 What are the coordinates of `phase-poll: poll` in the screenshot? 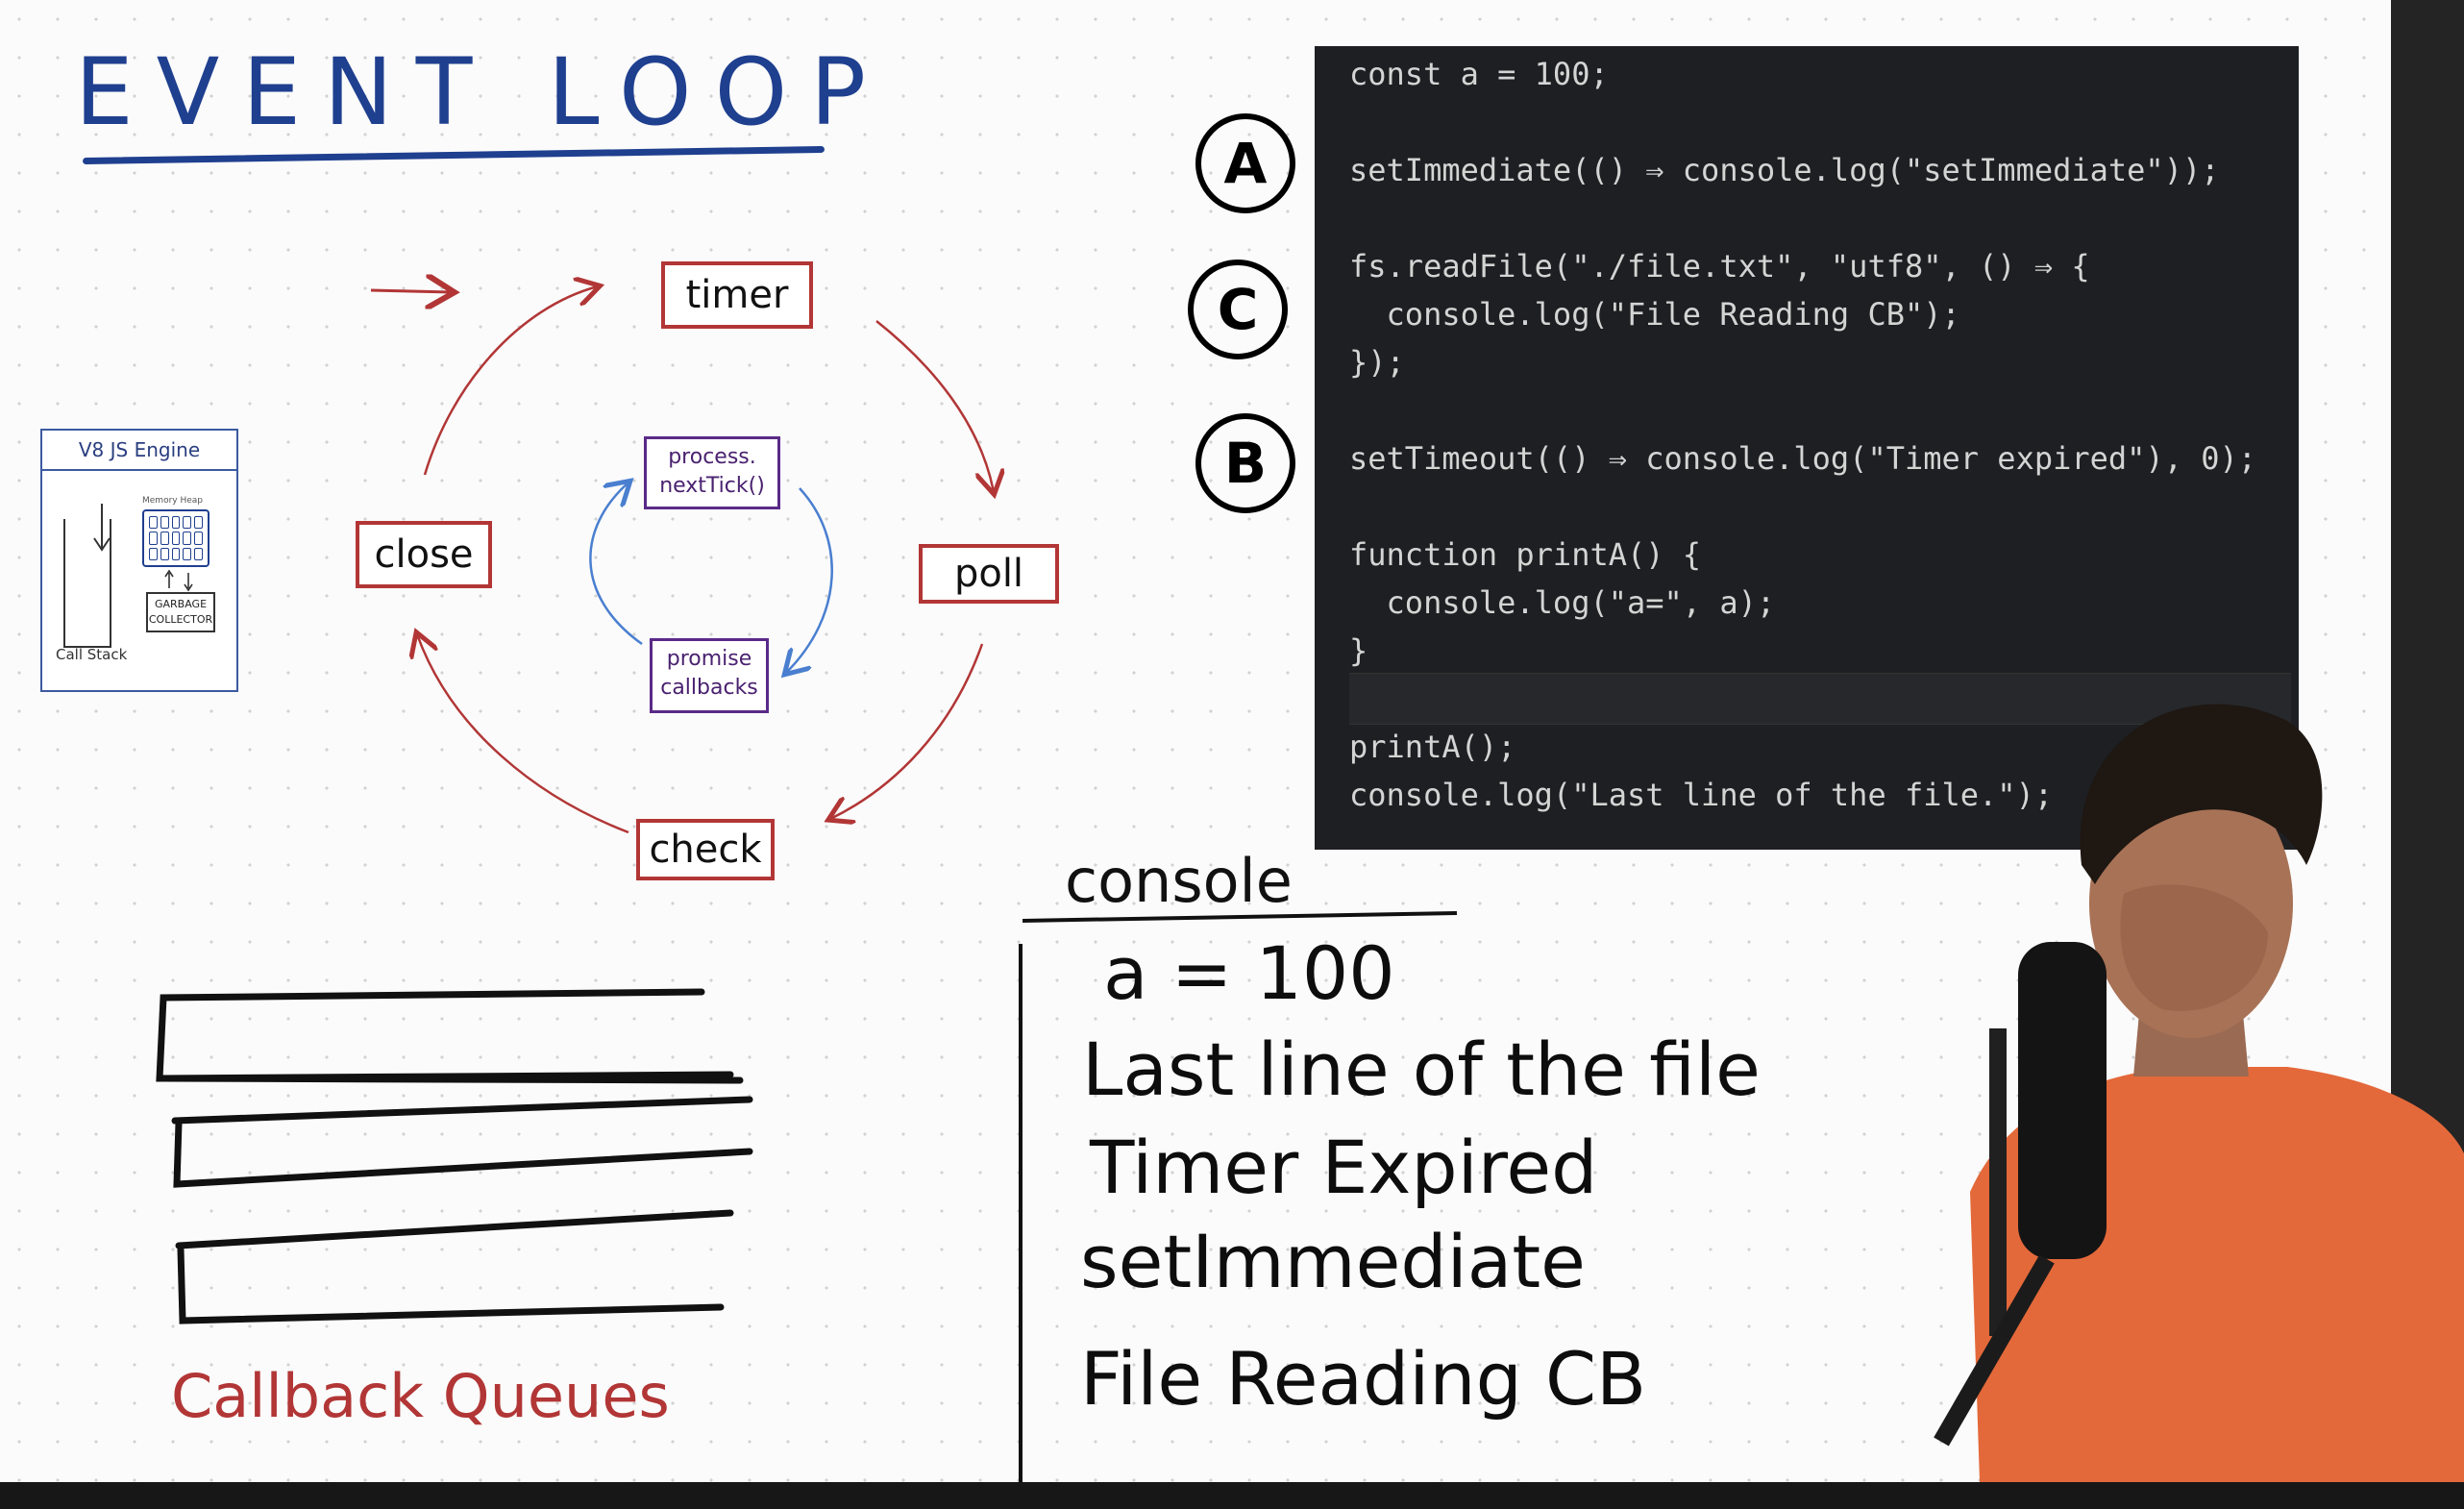 It's located at (989, 574).